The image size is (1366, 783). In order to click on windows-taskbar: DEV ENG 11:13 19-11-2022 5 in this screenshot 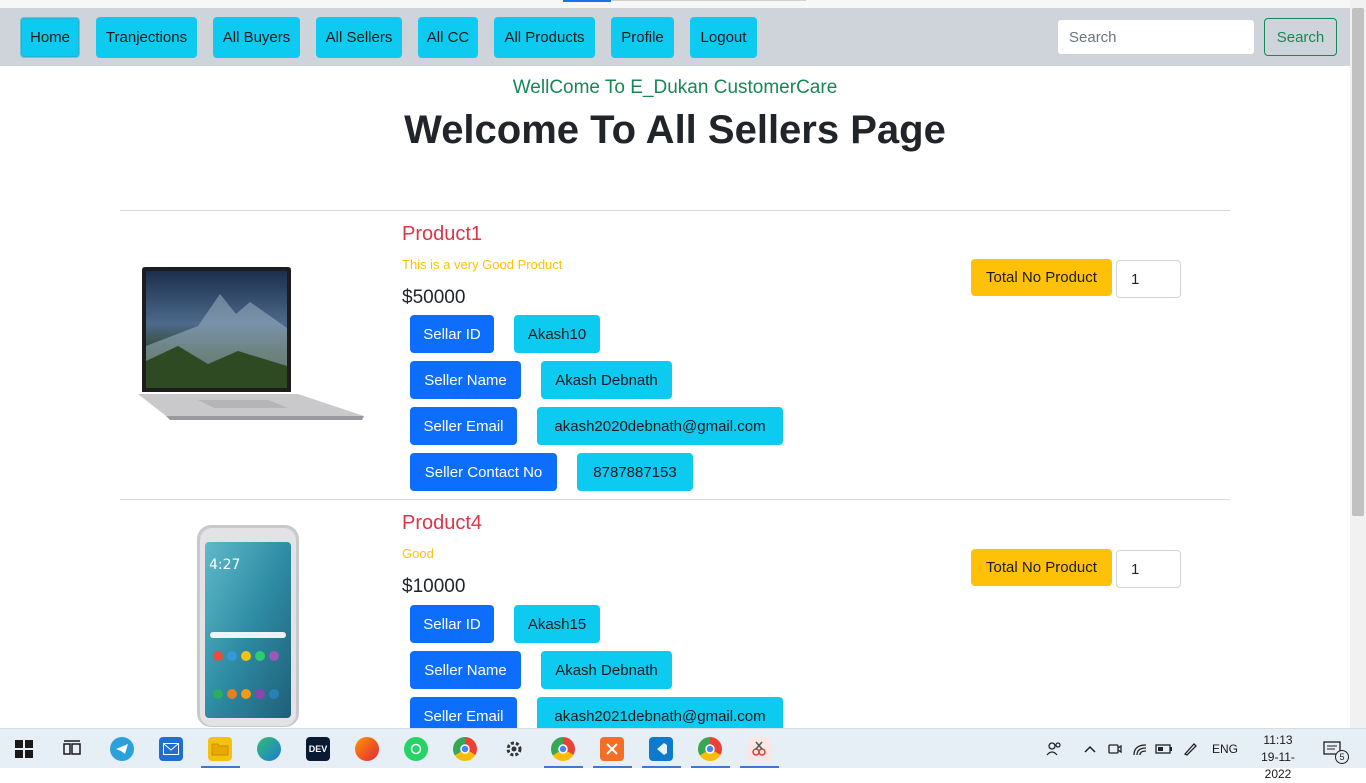, I will do `click(683, 754)`.